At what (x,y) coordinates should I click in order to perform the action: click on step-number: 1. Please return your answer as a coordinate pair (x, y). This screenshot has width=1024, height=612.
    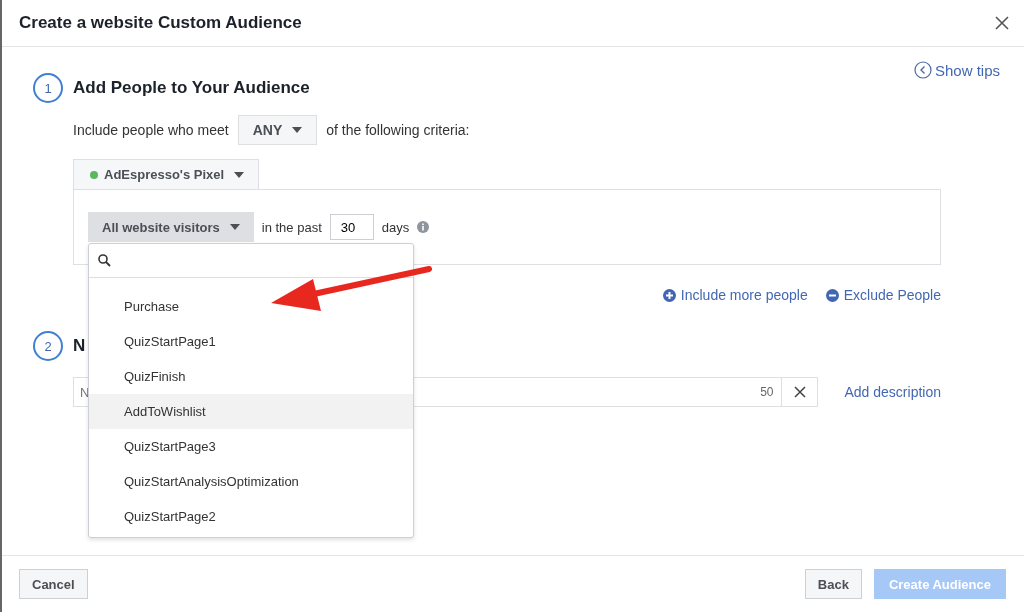
    Looking at the image, I should click on (48, 88).